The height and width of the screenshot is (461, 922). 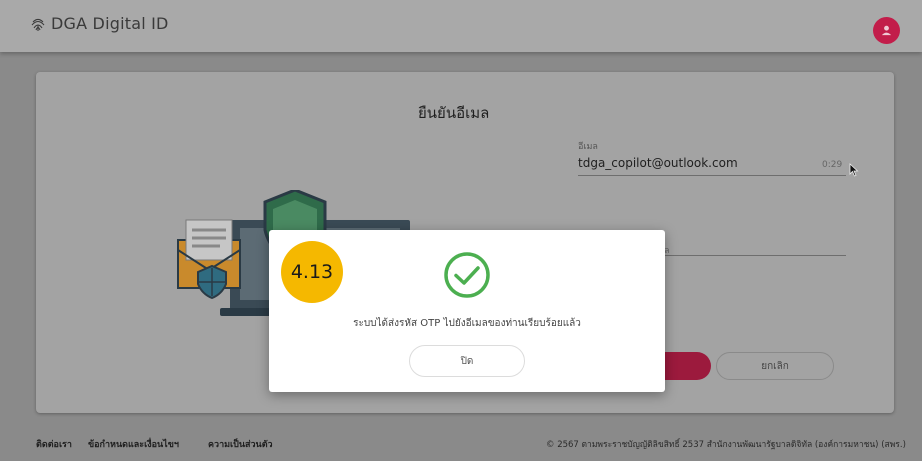 What do you see at coordinates (712, 175) in the screenshot?
I see `email-field-underline` at bounding box center [712, 175].